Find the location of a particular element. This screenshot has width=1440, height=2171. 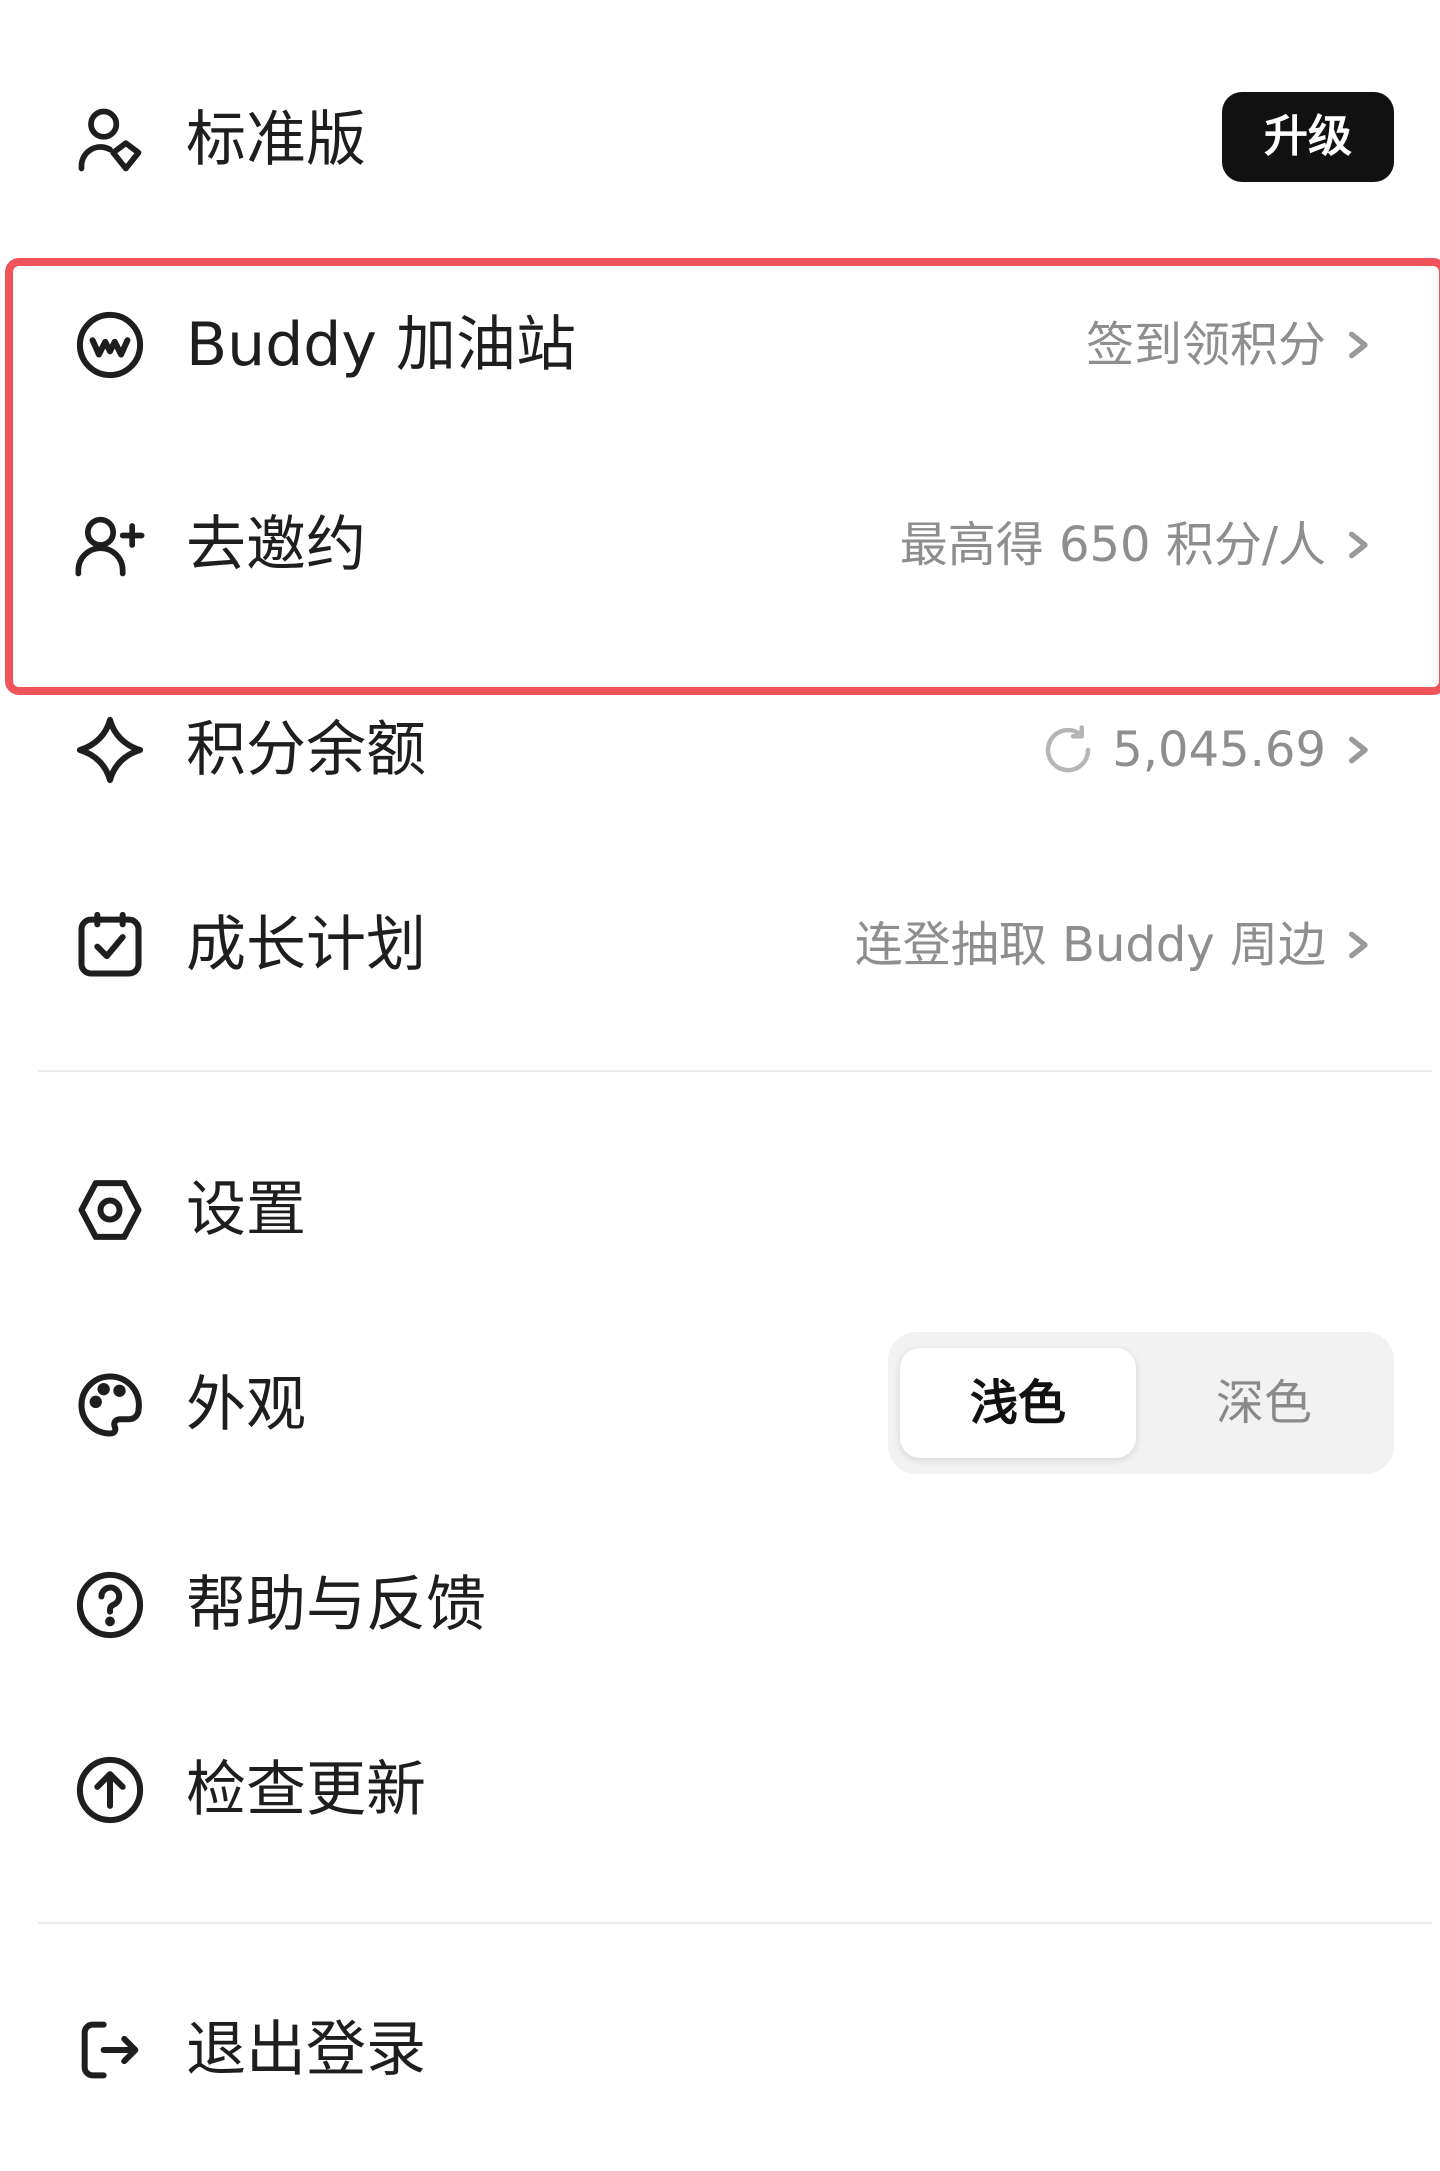

points-label: 积分余额 is located at coordinates (306, 750).